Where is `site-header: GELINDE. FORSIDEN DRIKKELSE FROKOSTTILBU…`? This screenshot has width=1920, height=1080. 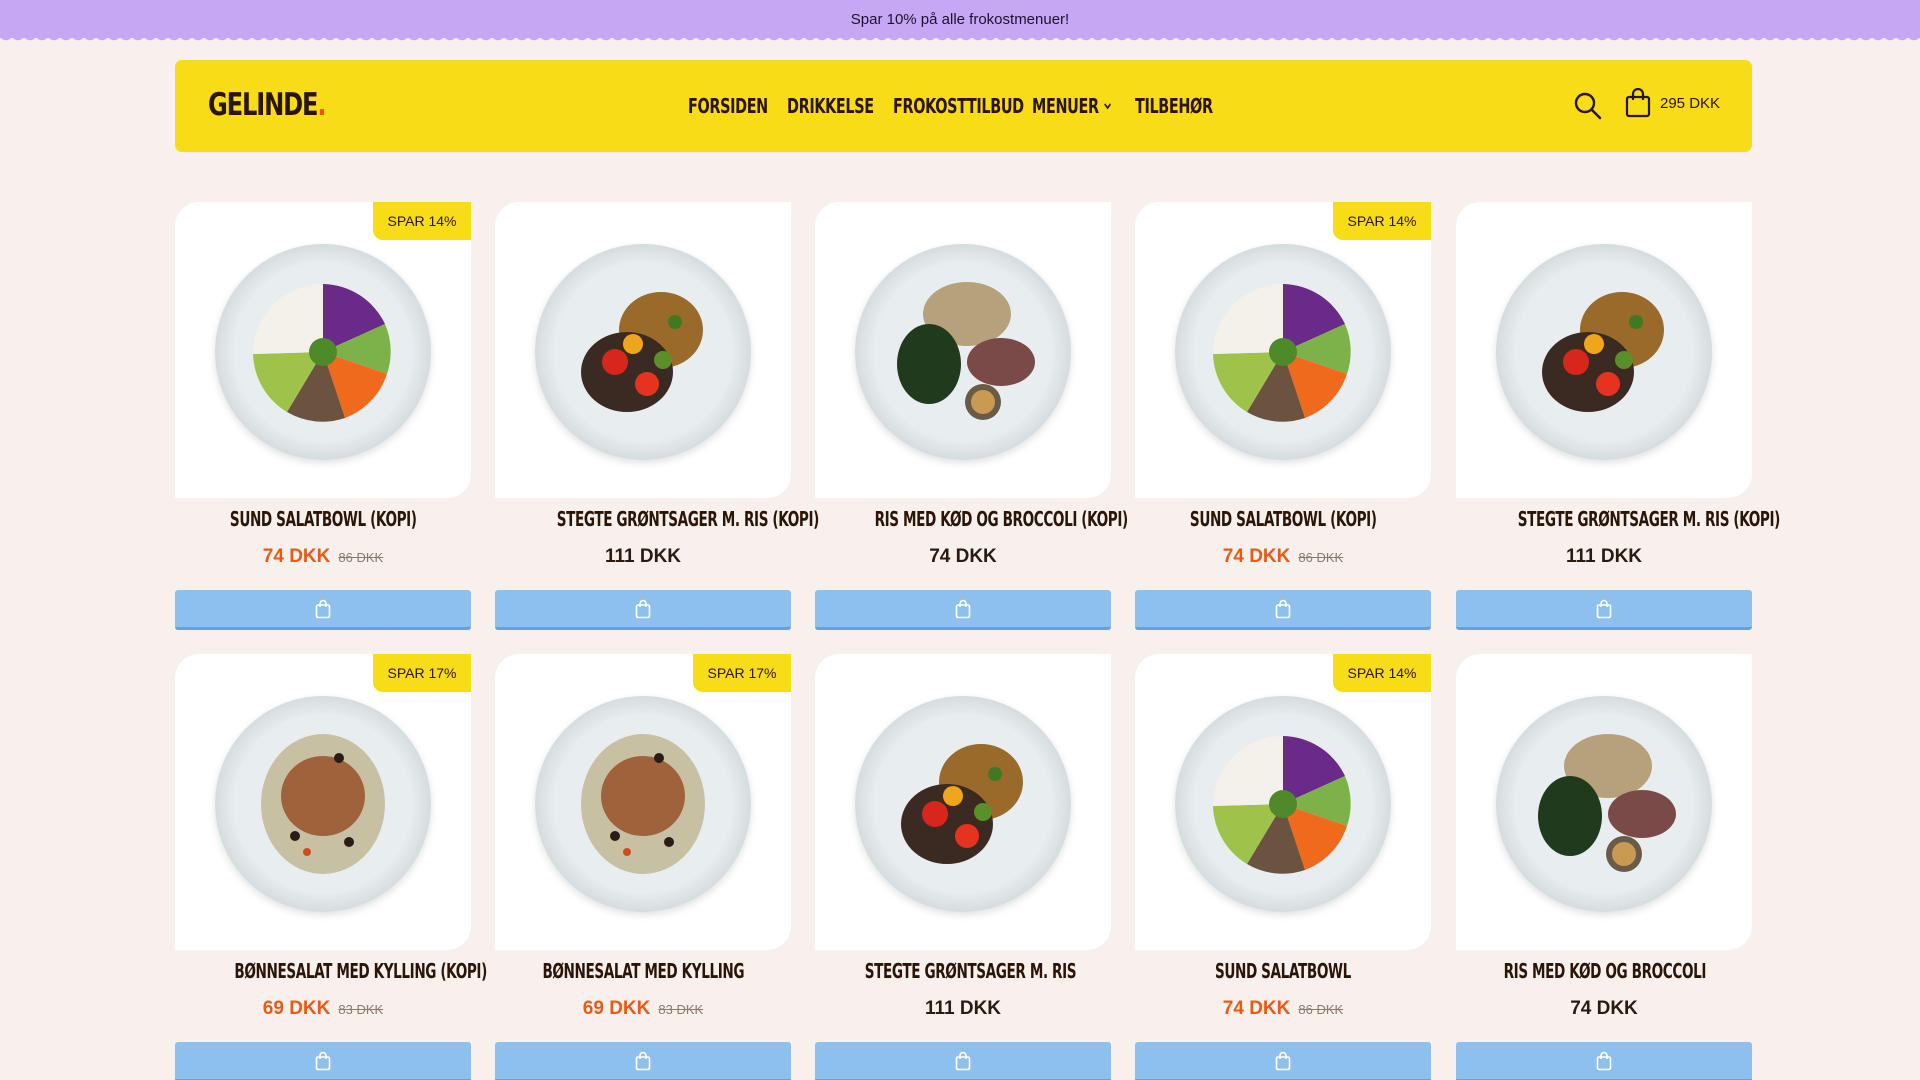 site-header: GELINDE. FORSIDEN DRIKKELSE FROKOSTTILBU… is located at coordinates (963, 106).